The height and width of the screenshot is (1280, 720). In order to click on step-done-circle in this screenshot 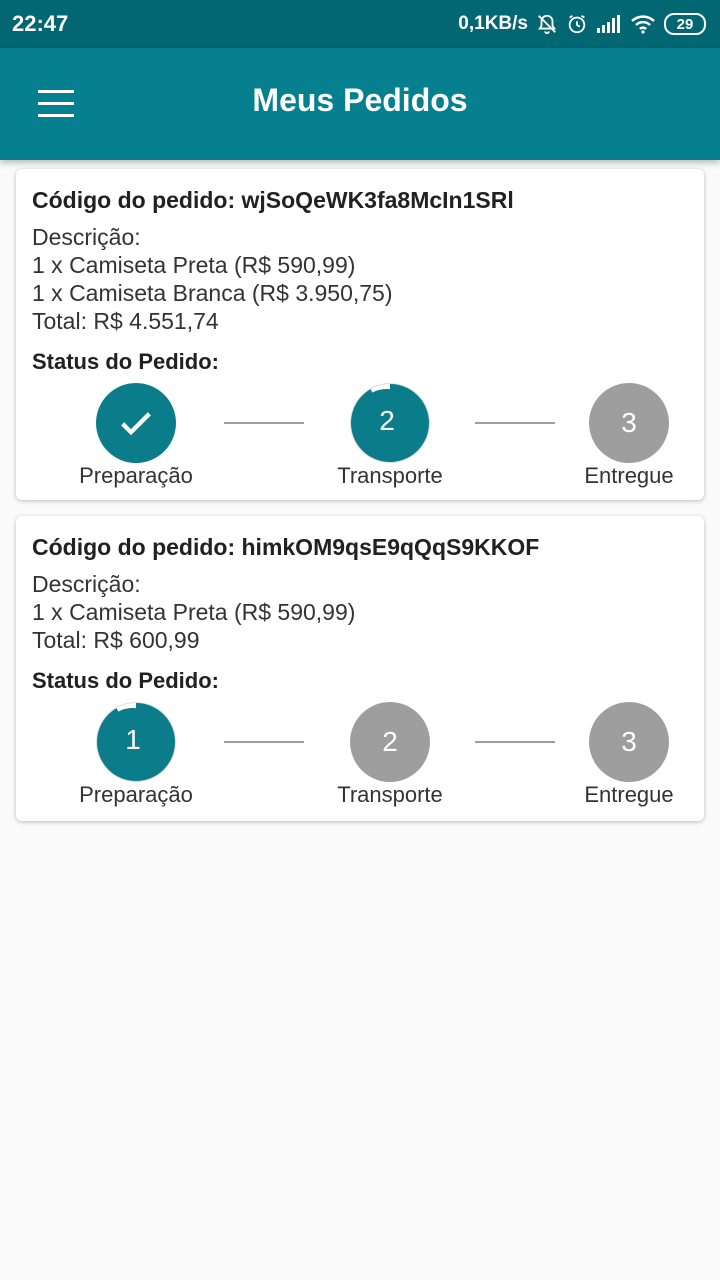, I will do `click(136, 423)`.